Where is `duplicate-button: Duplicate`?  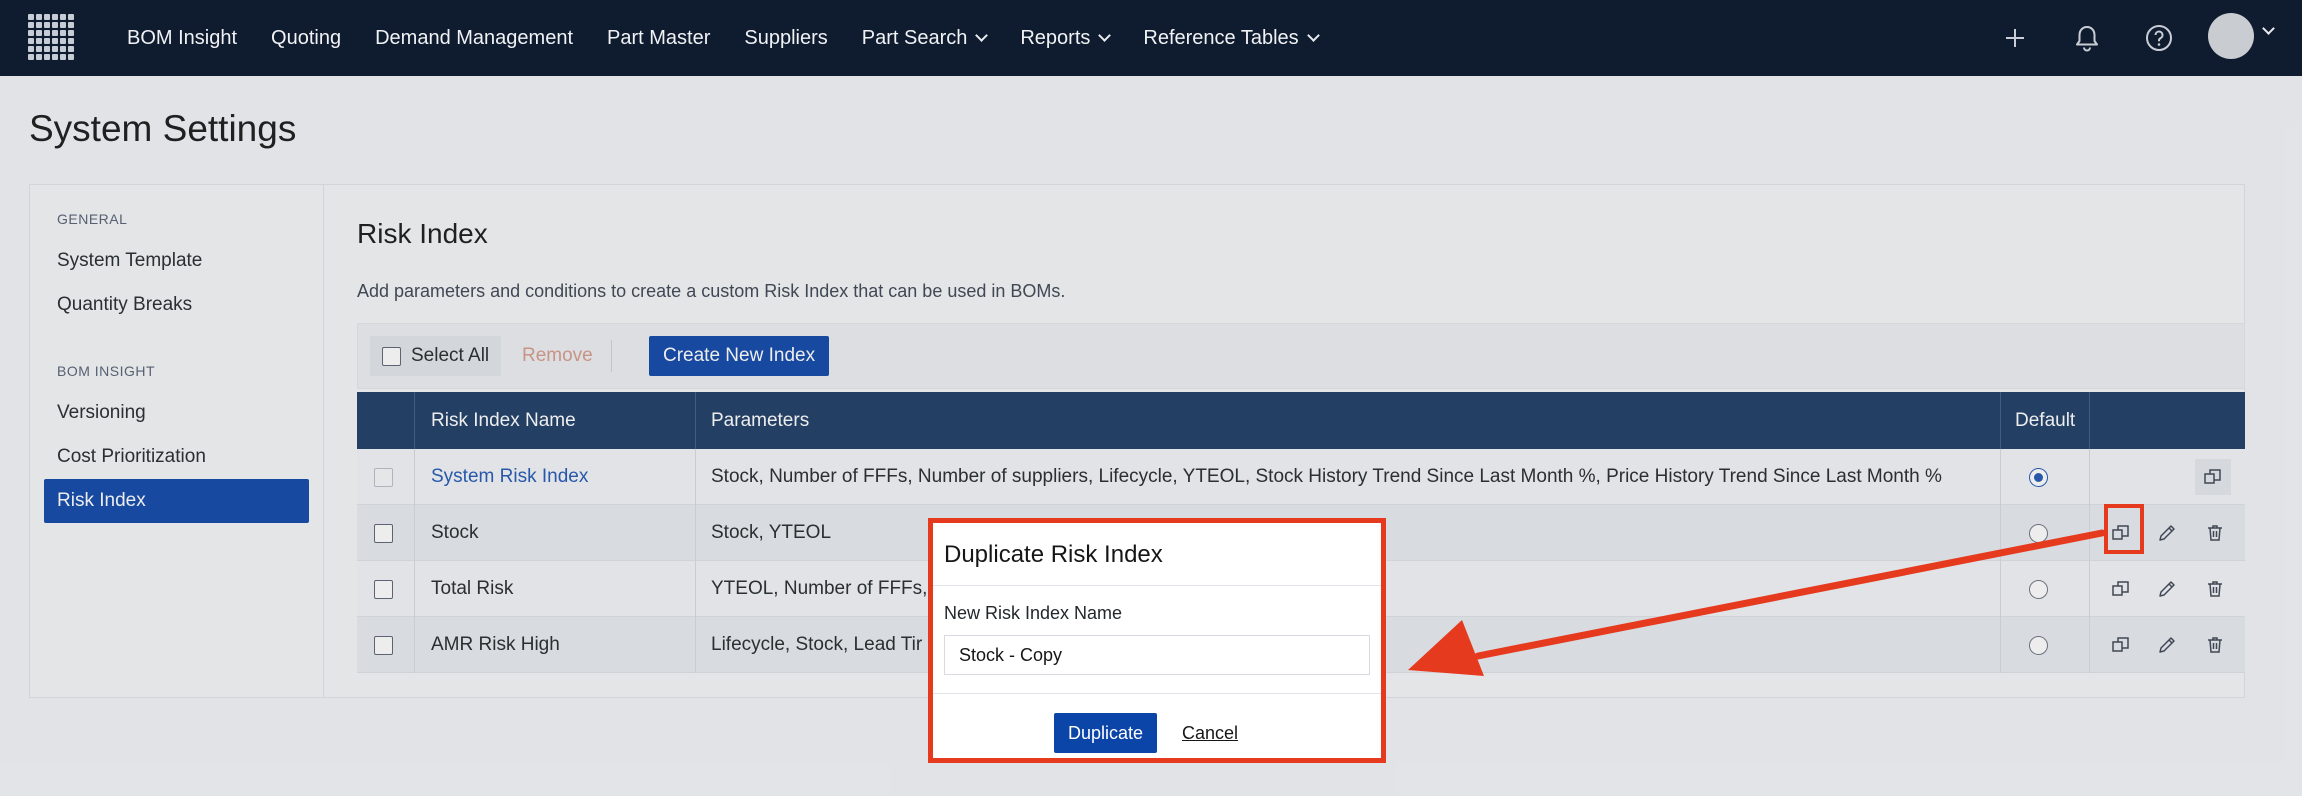
duplicate-button: Duplicate is located at coordinates (1106, 733).